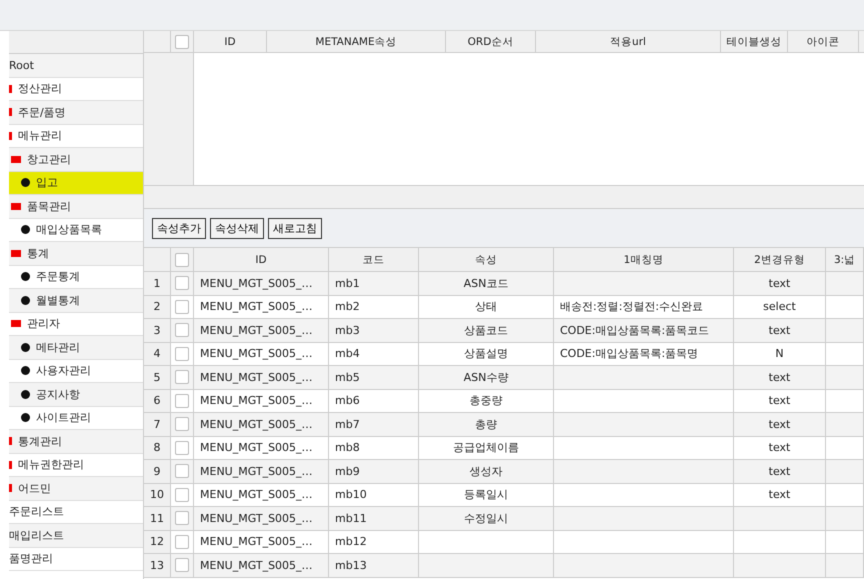 The width and height of the screenshot is (864, 579). Describe the element at coordinates (40, 441) in the screenshot. I see `tree-item-label: 통계관리` at that location.